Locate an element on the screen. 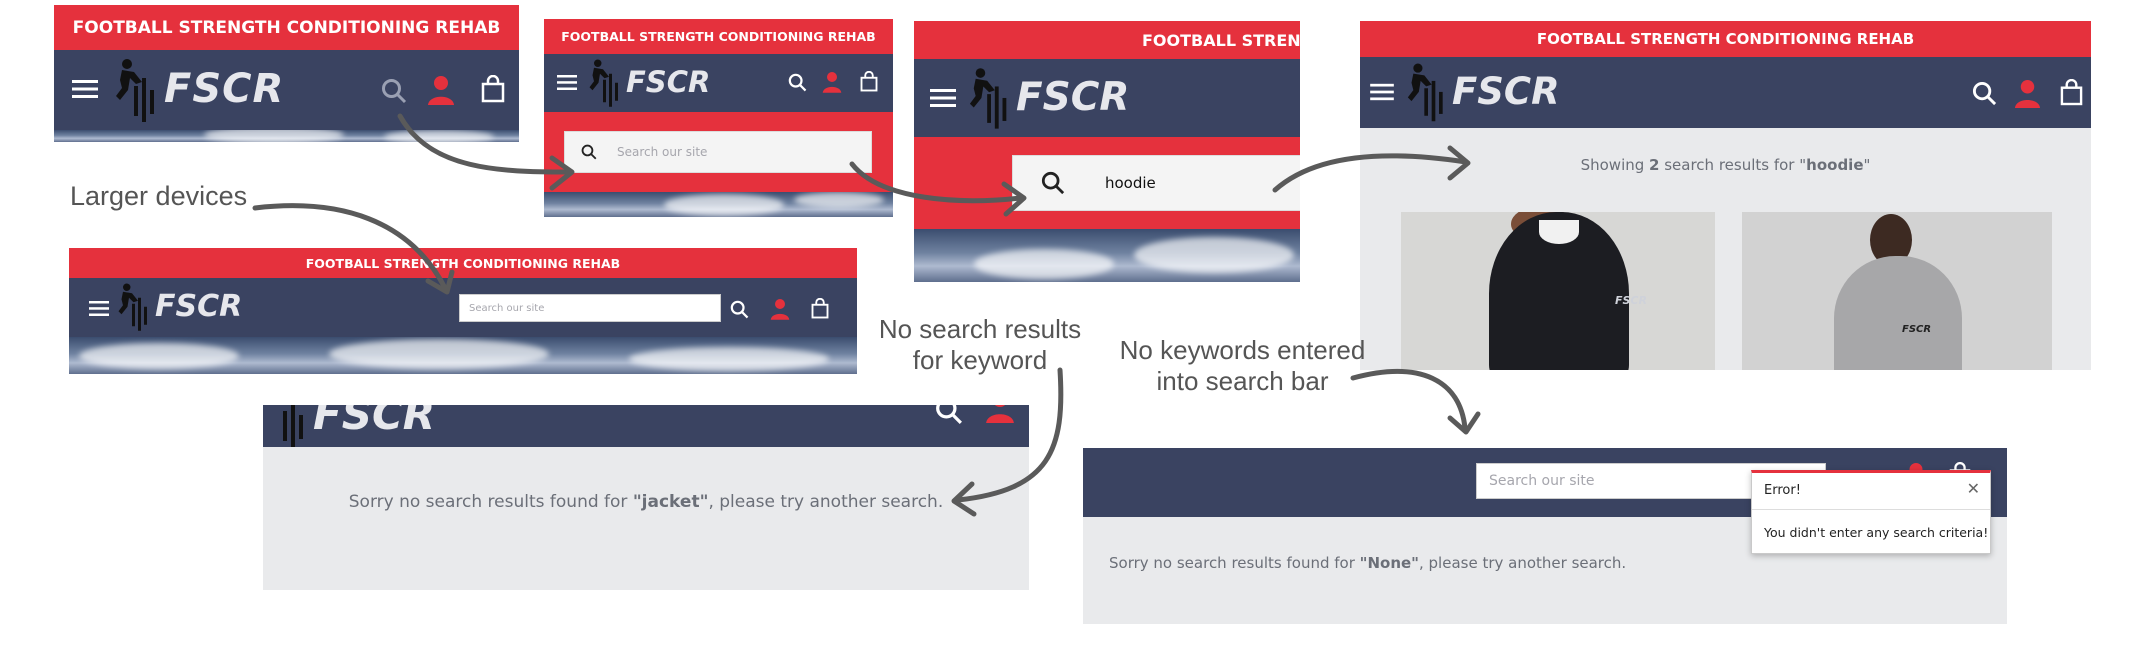  no-results-keyword: "None" is located at coordinates (1389, 563).